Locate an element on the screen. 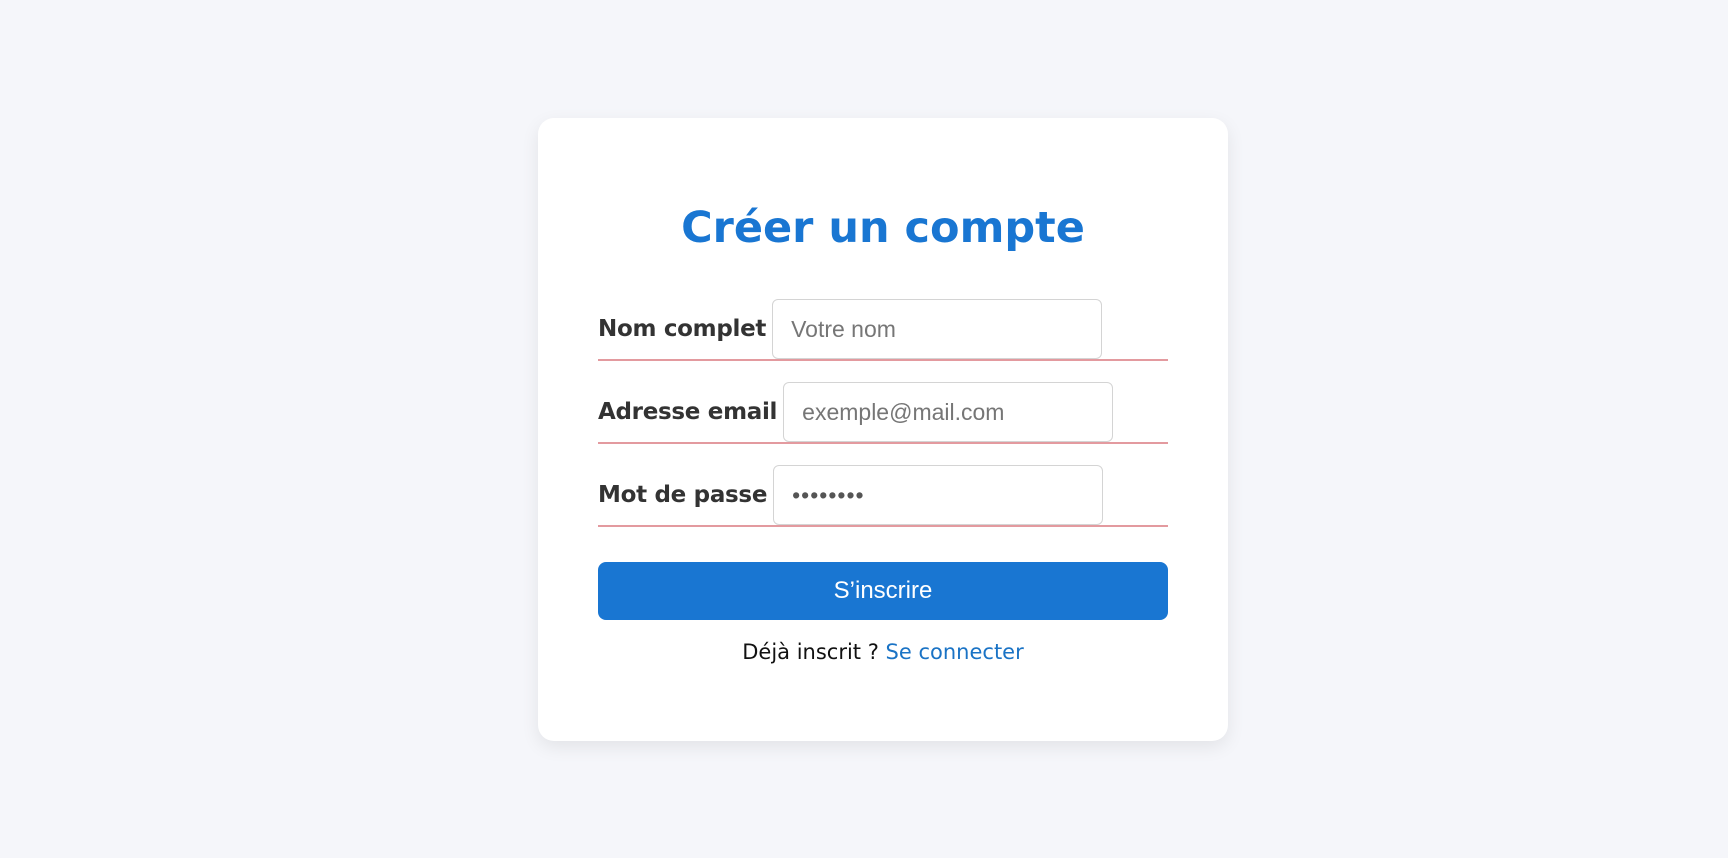 The width and height of the screenshot is (1728, 858). password-label: Mot de passe is located at coordinates (683, 495).